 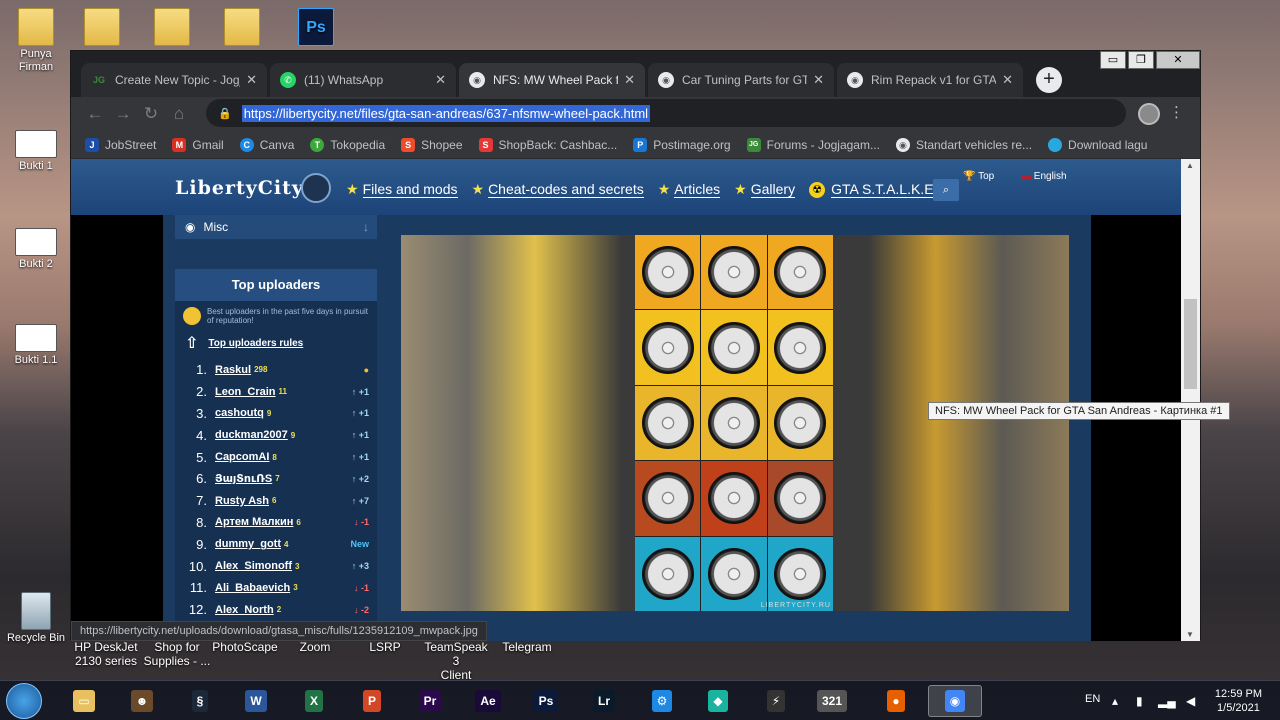 What do you see at coordinates (245, 647) in the screenshot?
I see `desktop-label-photoscape: PhotoScape` at bounding box center [245, 647].